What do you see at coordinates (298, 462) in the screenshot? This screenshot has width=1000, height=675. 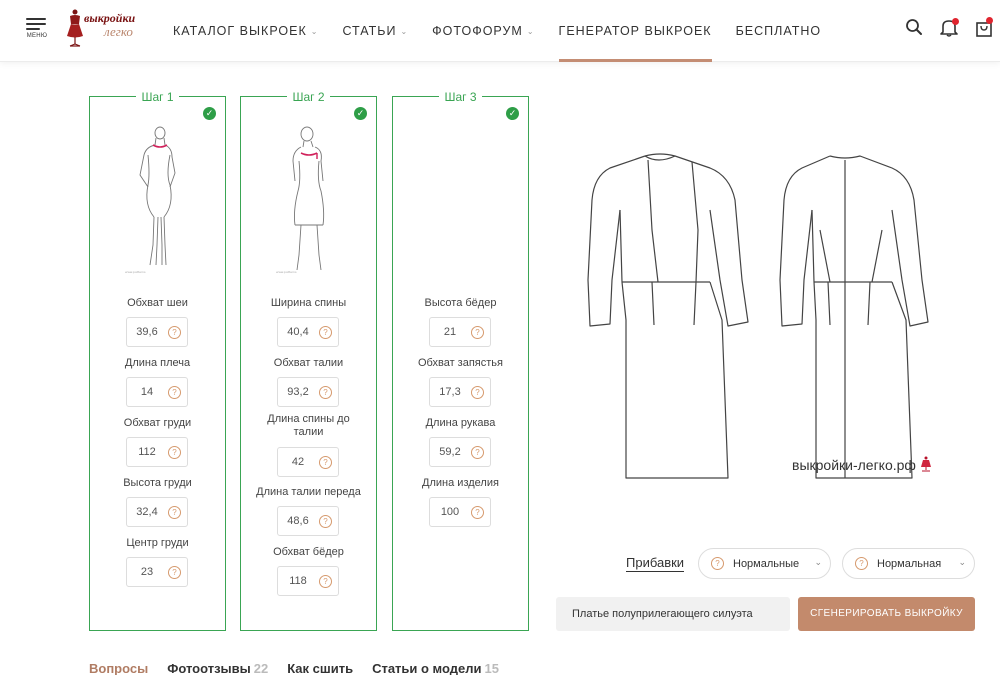 I see `field-value: 42` at bounding box center [298, 462].